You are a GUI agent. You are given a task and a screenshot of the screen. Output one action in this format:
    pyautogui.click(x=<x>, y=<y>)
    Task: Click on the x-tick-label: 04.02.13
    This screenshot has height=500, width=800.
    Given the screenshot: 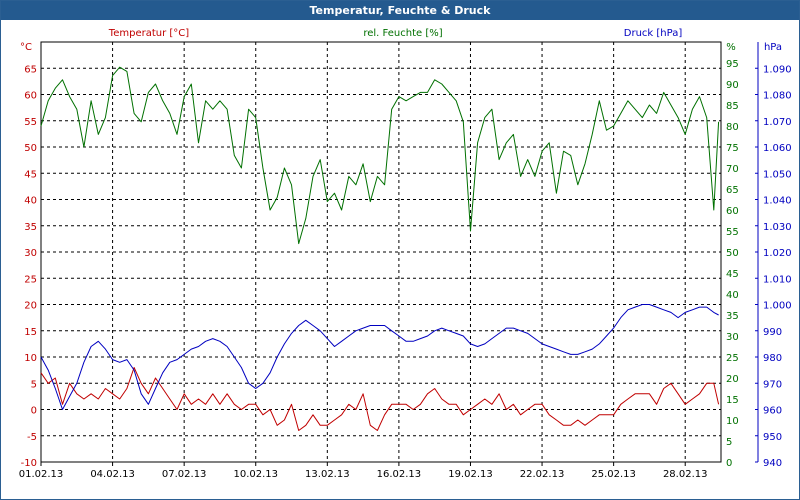 What is the action you would take?
    pyautogui.click(x=112, y=474)
    